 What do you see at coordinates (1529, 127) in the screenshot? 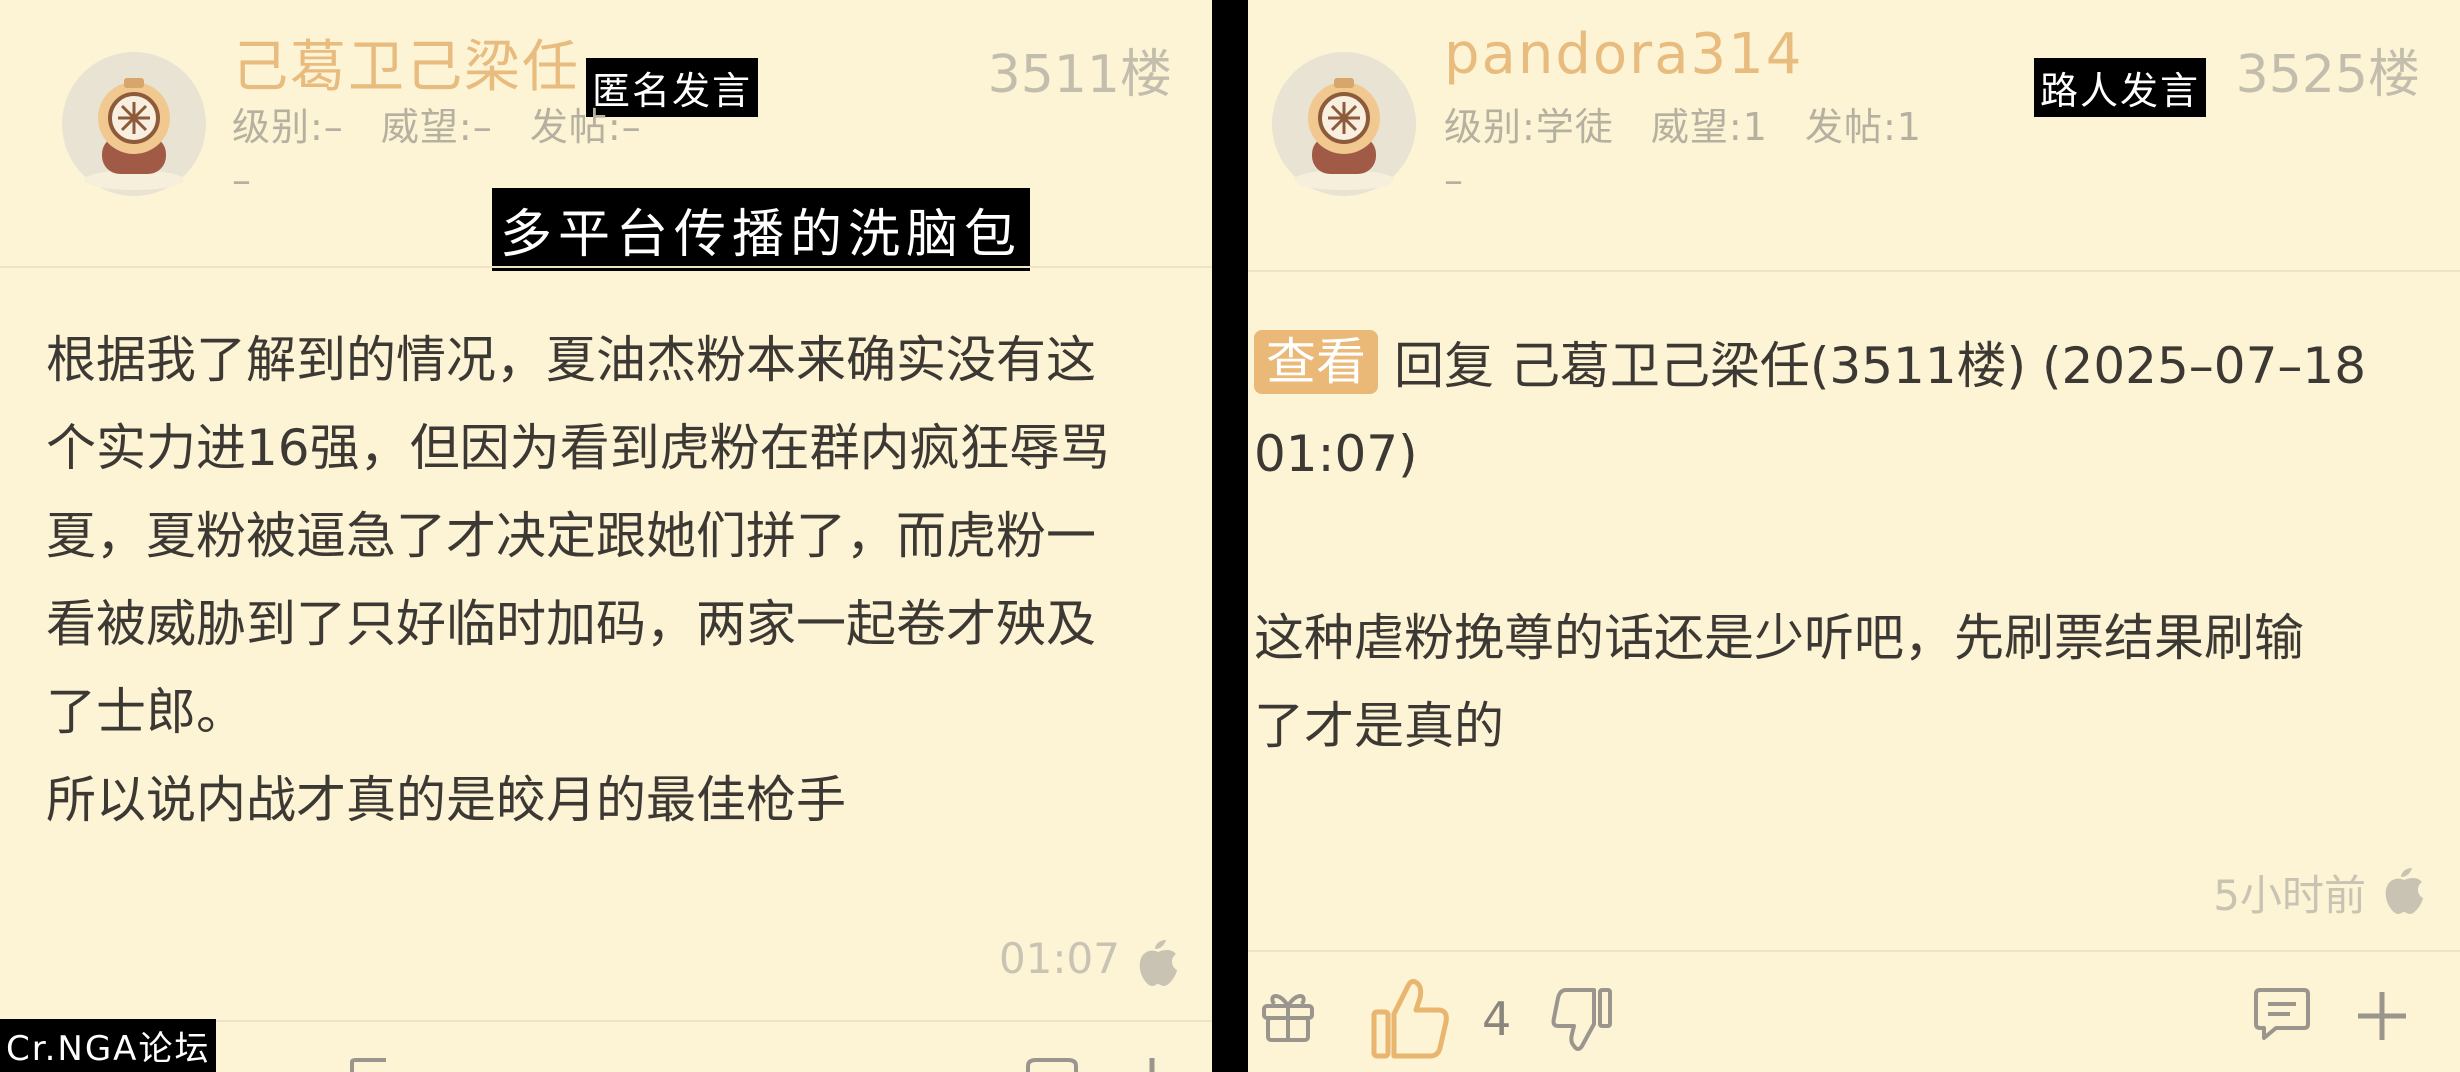
I see `level: 级别:学徒` at bounding box center [1529, 127].